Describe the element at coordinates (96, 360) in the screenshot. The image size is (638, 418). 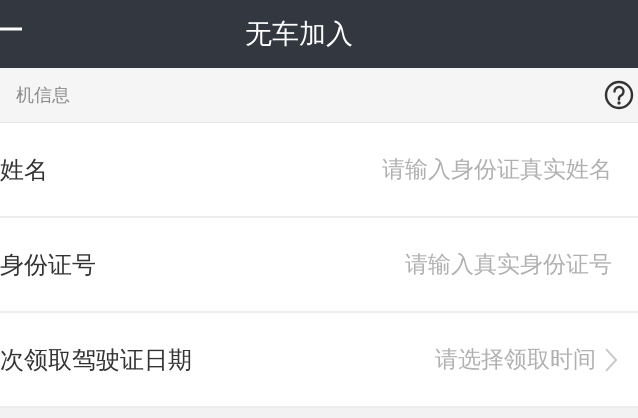
I see `field-label: 次领取驾驶证日期` at that location.